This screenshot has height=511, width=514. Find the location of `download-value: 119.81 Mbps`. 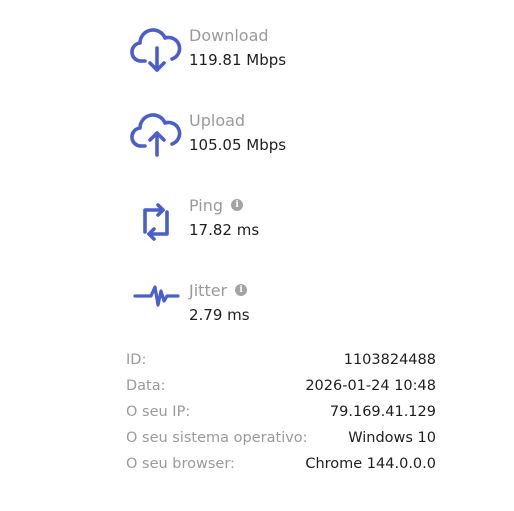

download-value: 119.81 Mbps is located at coordinates (238, 60).